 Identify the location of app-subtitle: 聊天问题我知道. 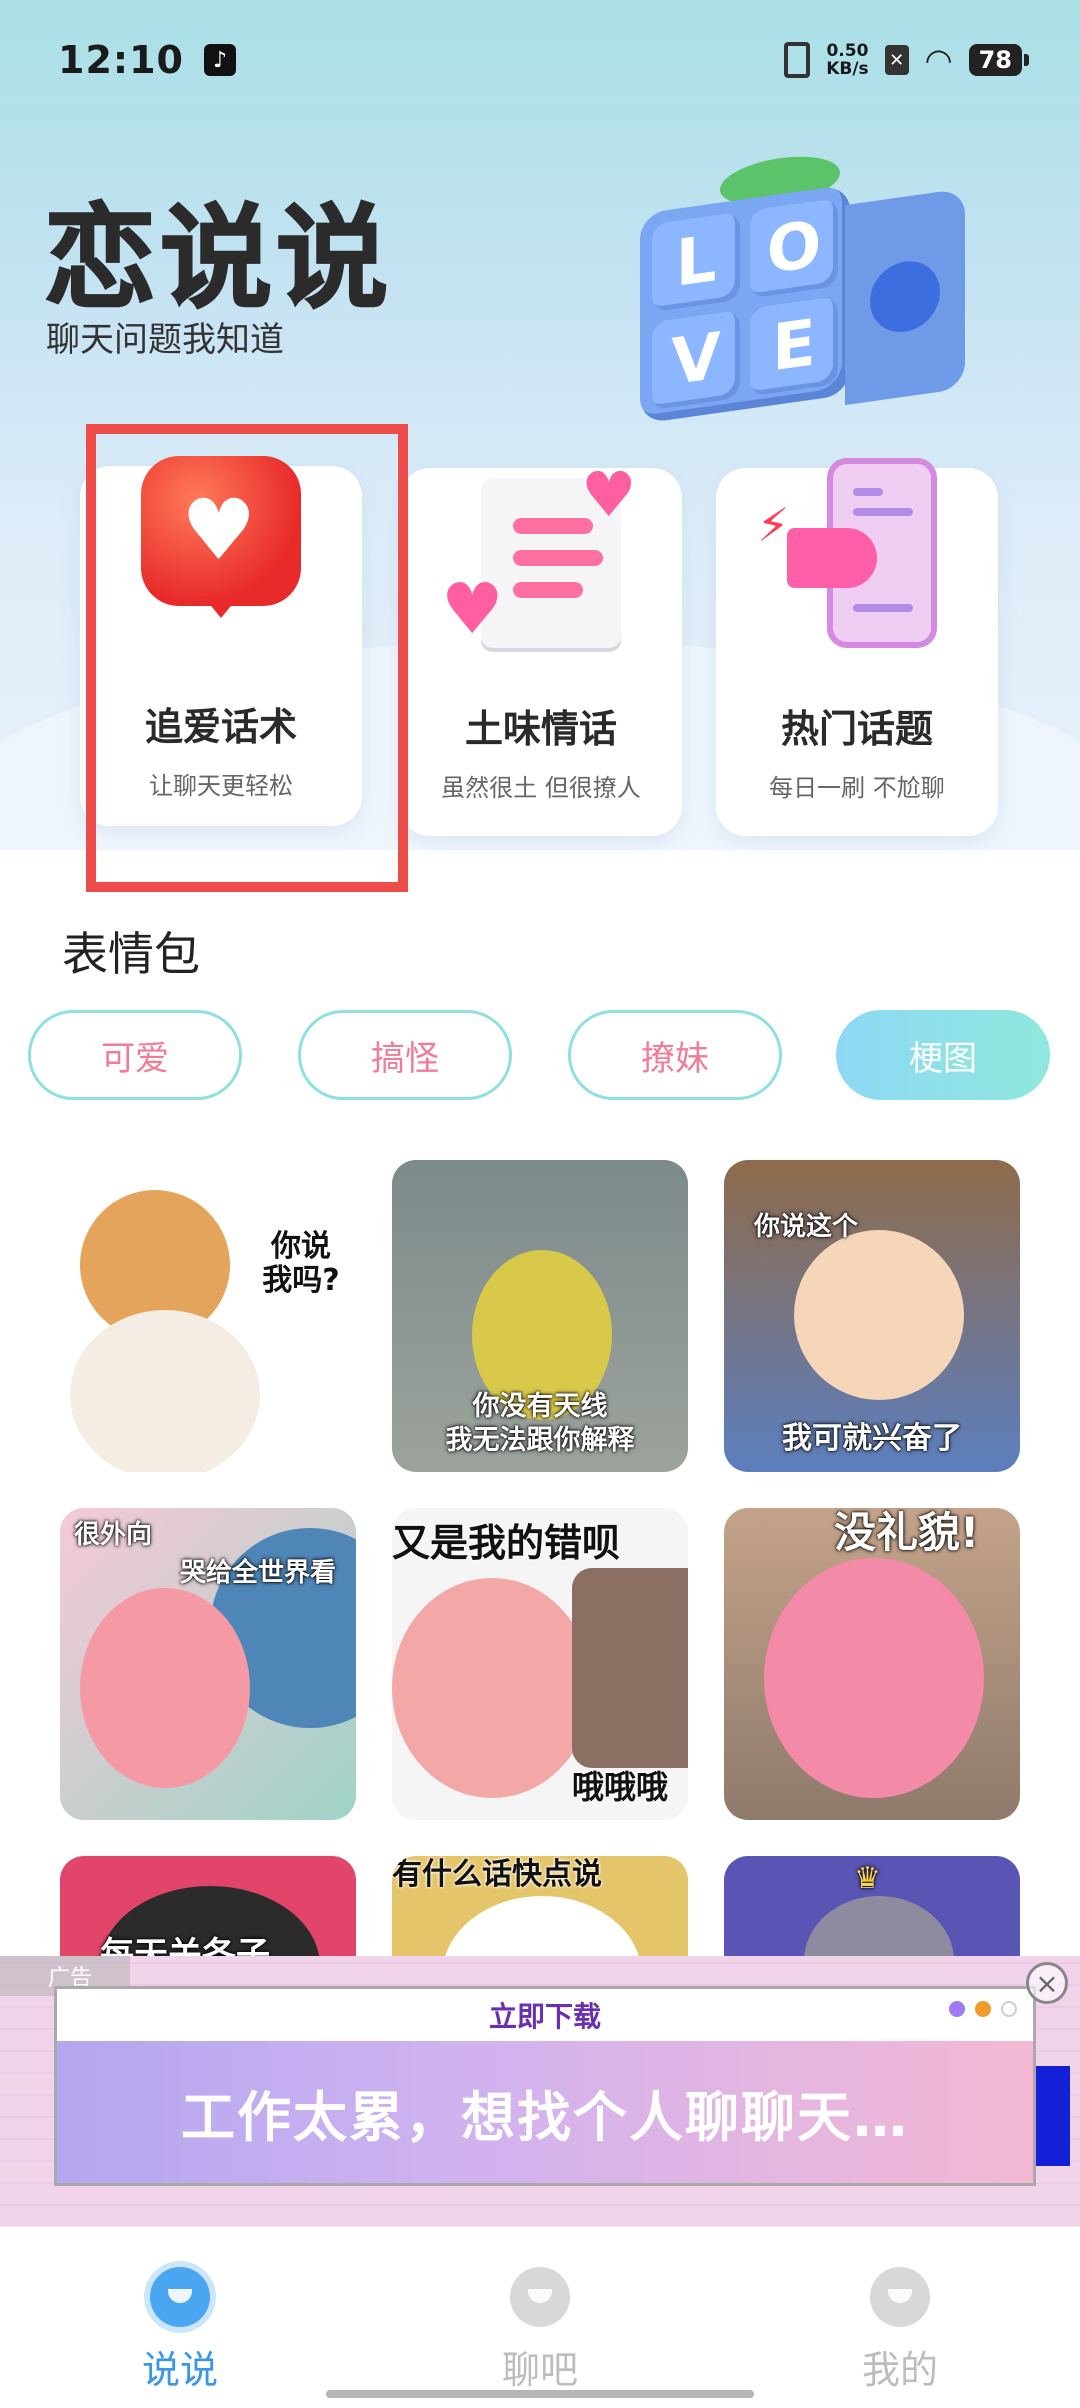
(165, 340).